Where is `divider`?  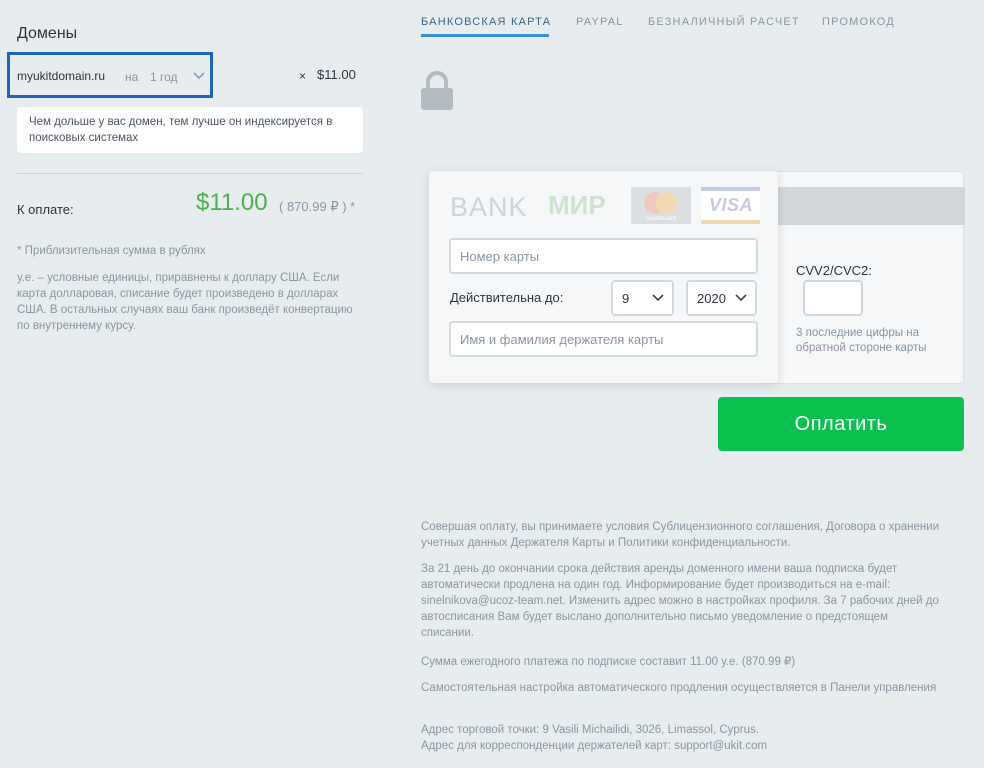
divider is located at coordinates (190, 173).